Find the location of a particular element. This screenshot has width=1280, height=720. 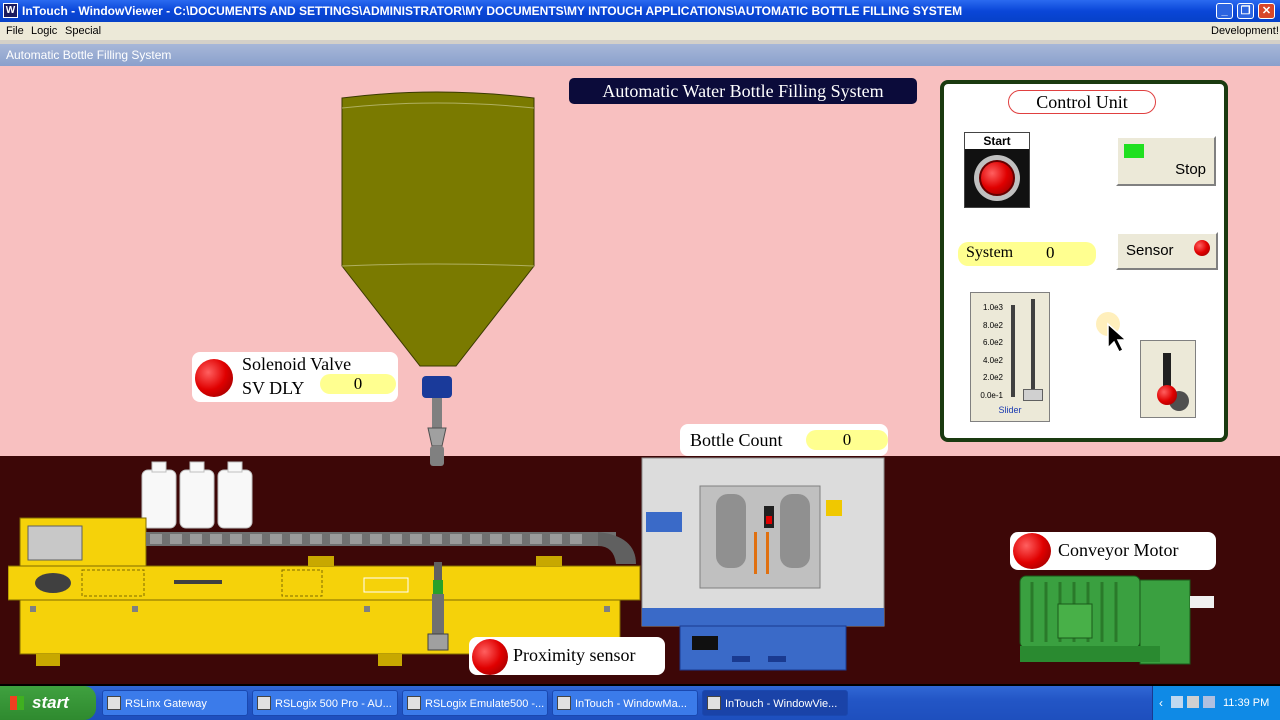

toggle-lever is located at coordinates (1167, 370).